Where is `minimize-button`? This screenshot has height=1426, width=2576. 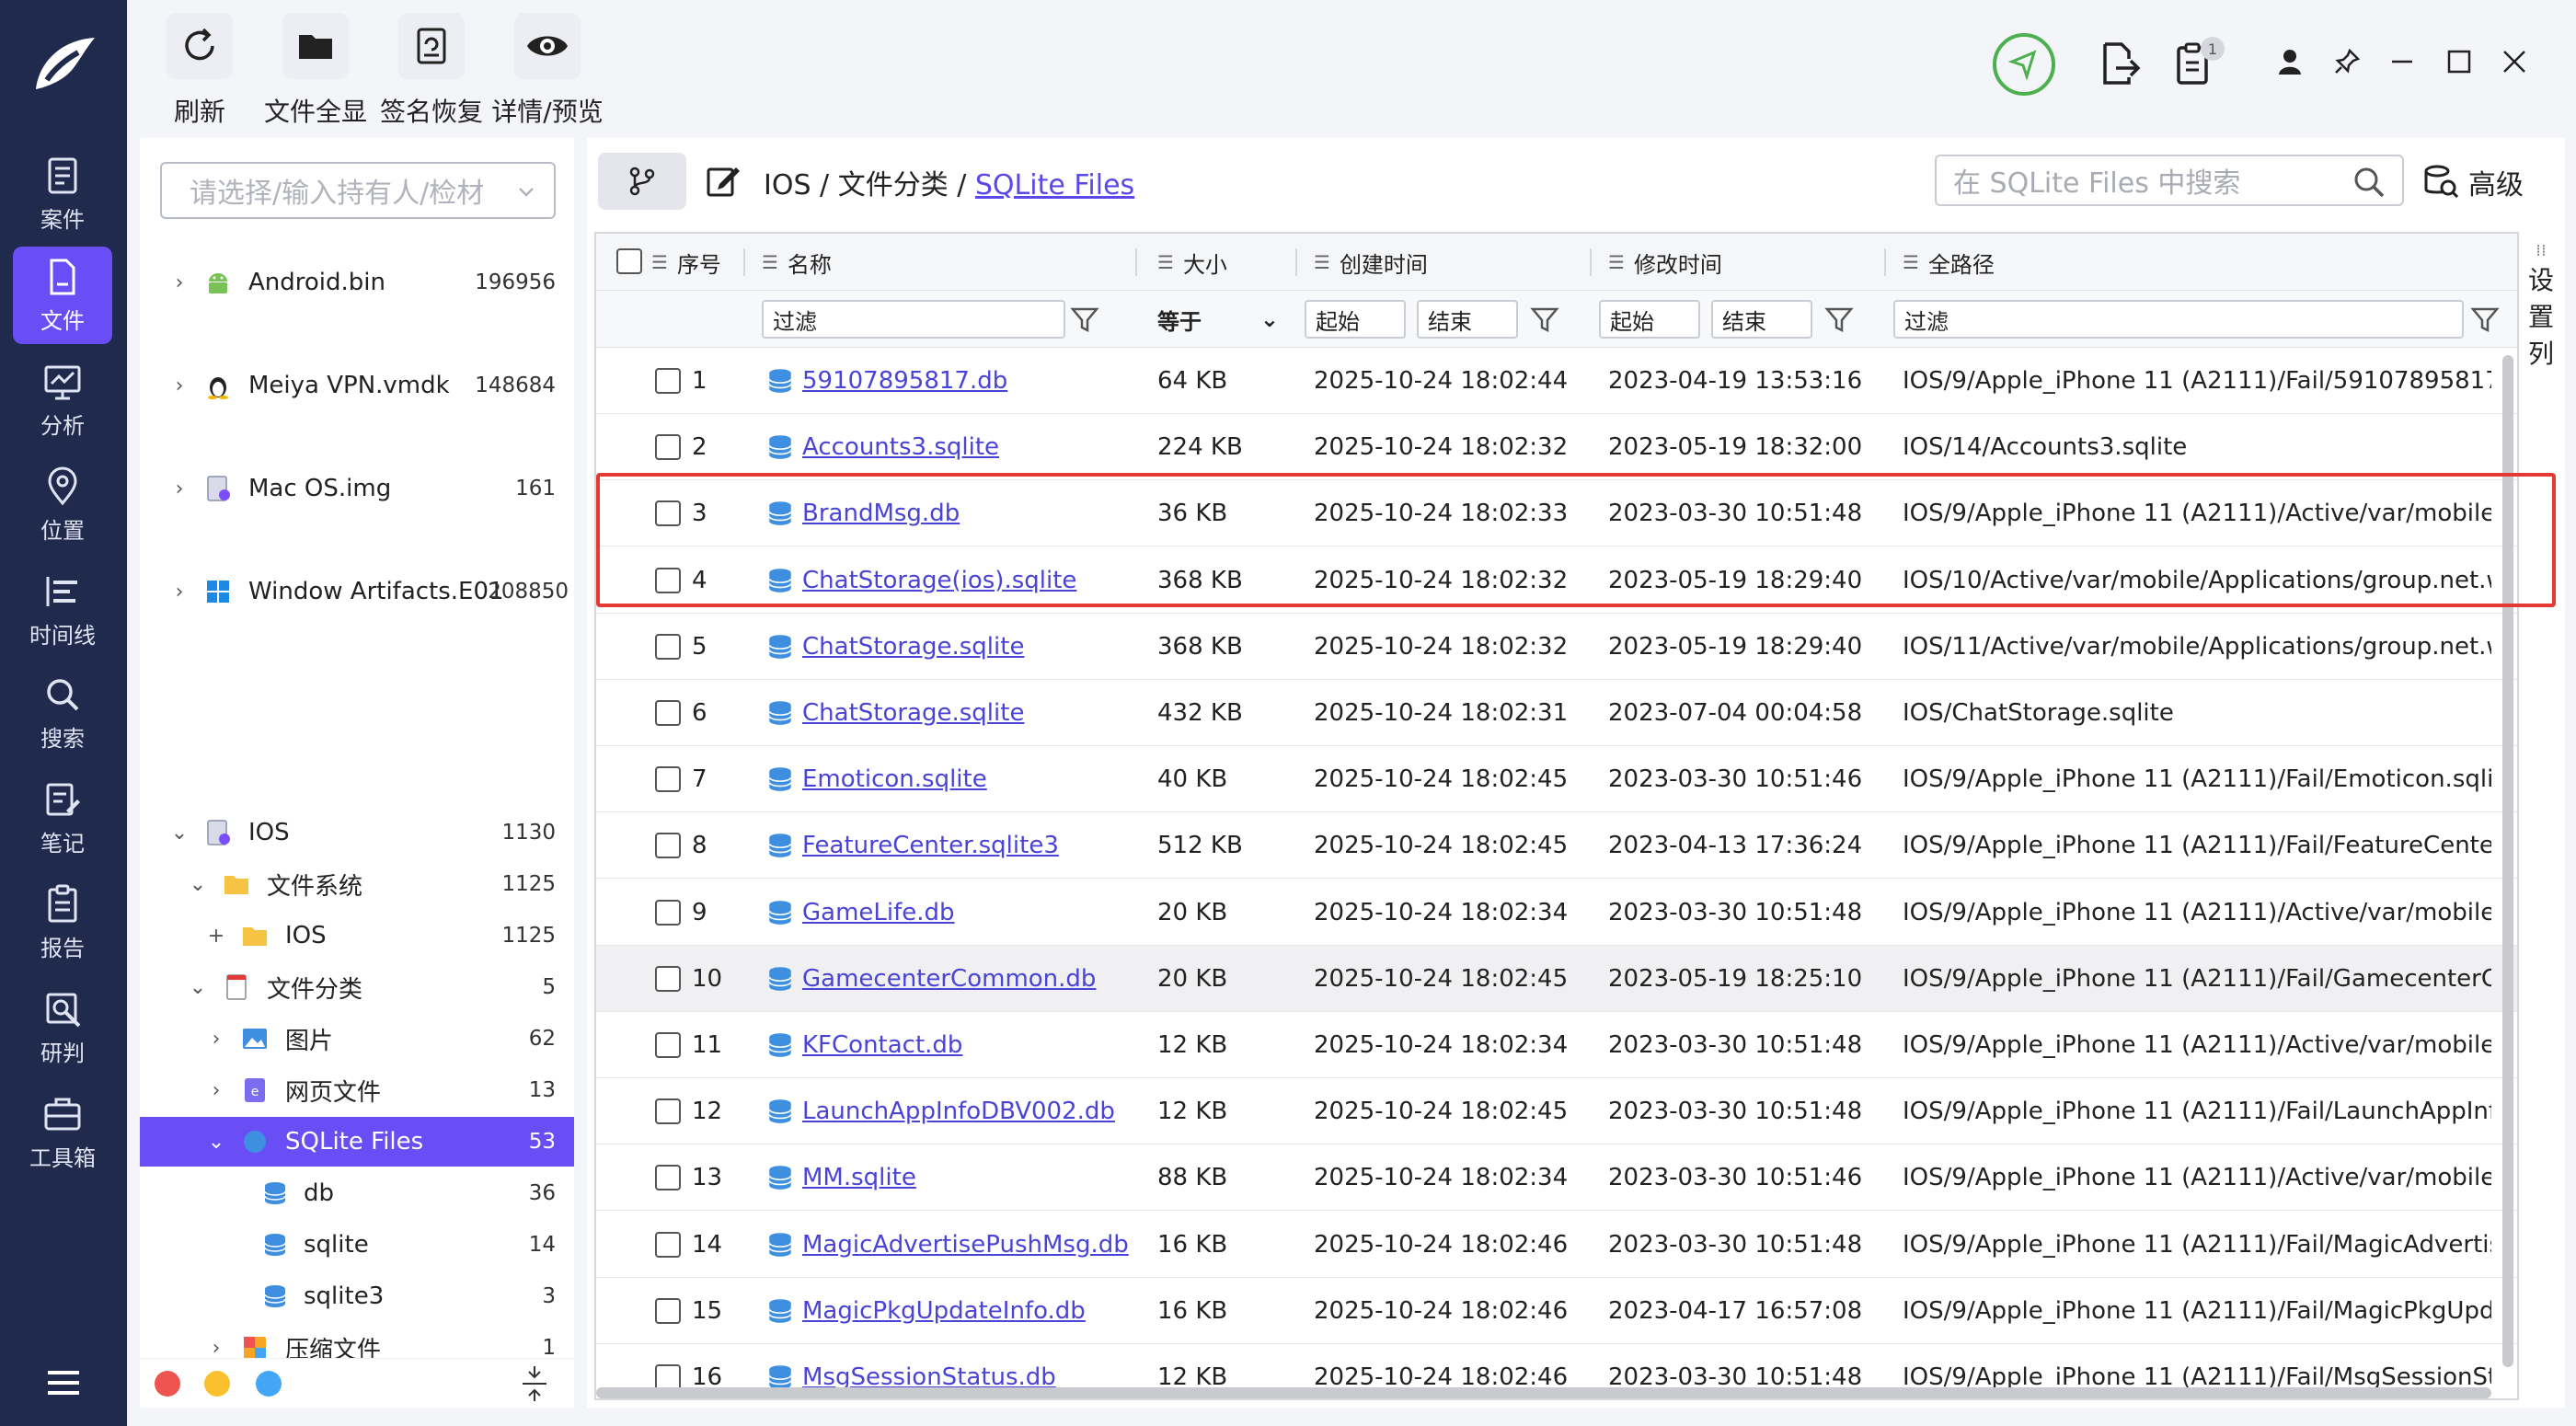 minimize-button is located at coordinates (2402, 61).